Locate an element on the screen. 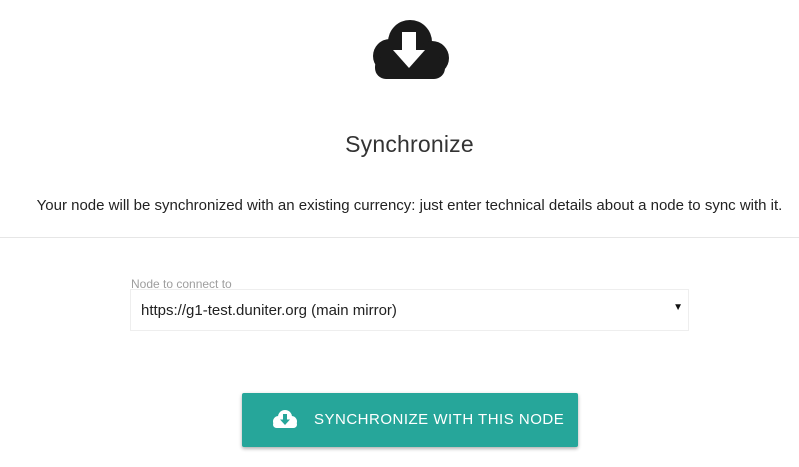  synchronize-button-label: SYNCHRONIZE WITH THIS NODE is located at coordinates (439, 419).